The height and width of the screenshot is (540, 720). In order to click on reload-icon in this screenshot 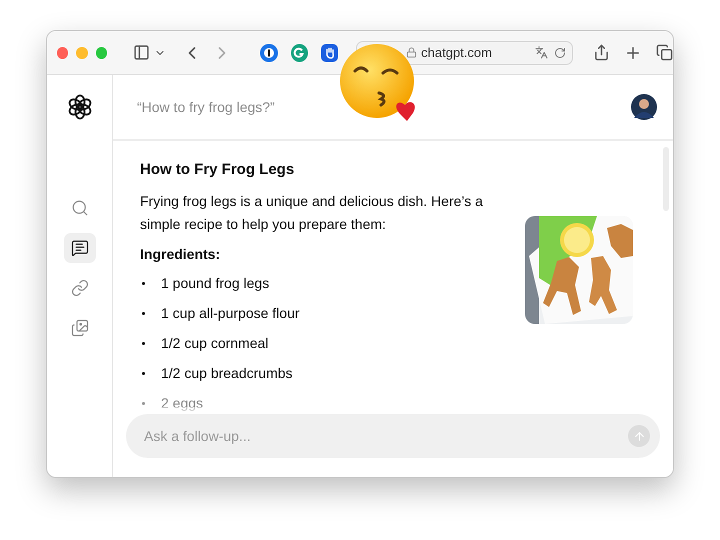, I will do `click(560, 52)`.